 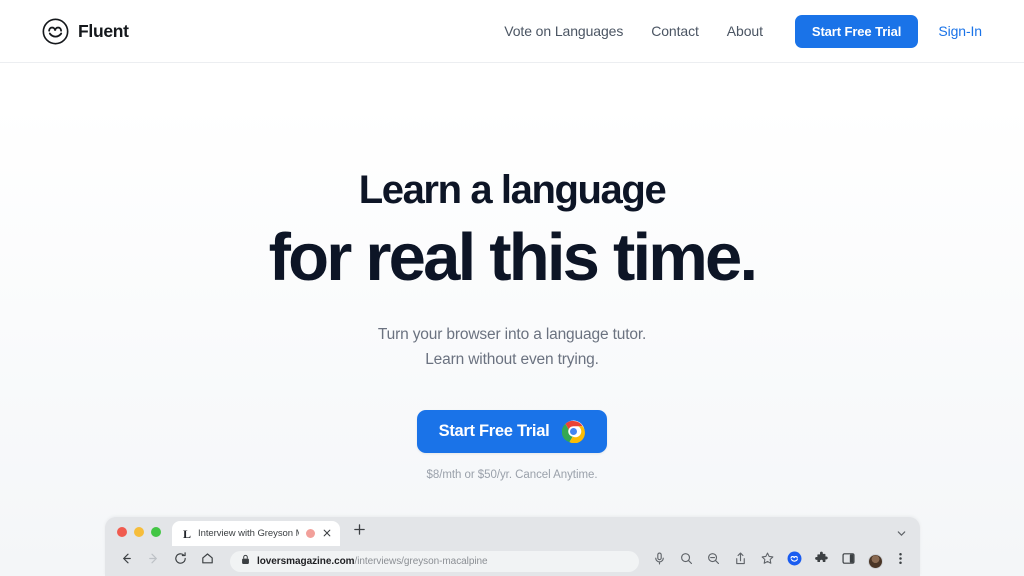 I want to click on share-icon, so click(x=740, y=561).